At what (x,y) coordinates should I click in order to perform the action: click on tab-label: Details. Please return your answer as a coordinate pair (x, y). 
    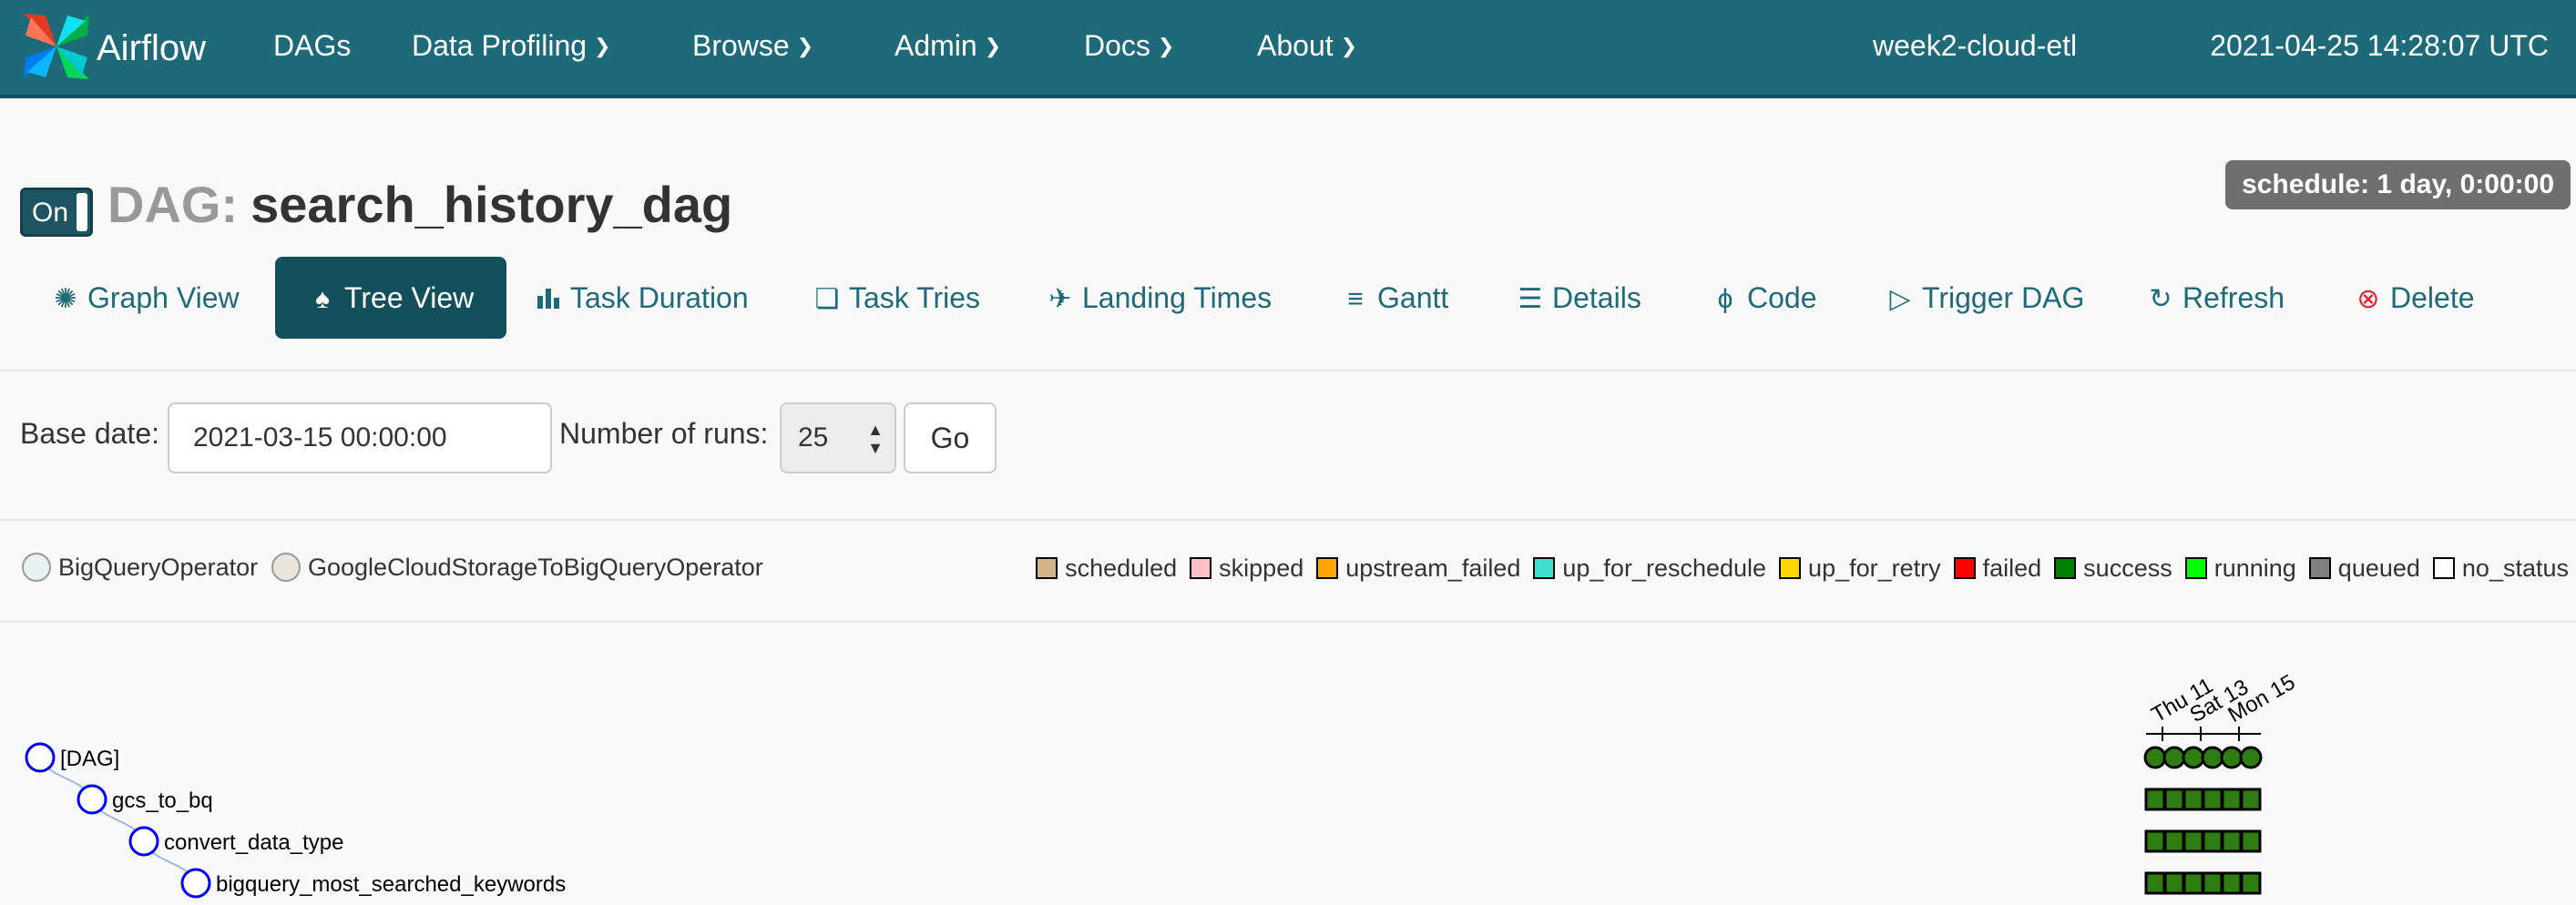
    Looking at the image, I should click on (1596, 297).